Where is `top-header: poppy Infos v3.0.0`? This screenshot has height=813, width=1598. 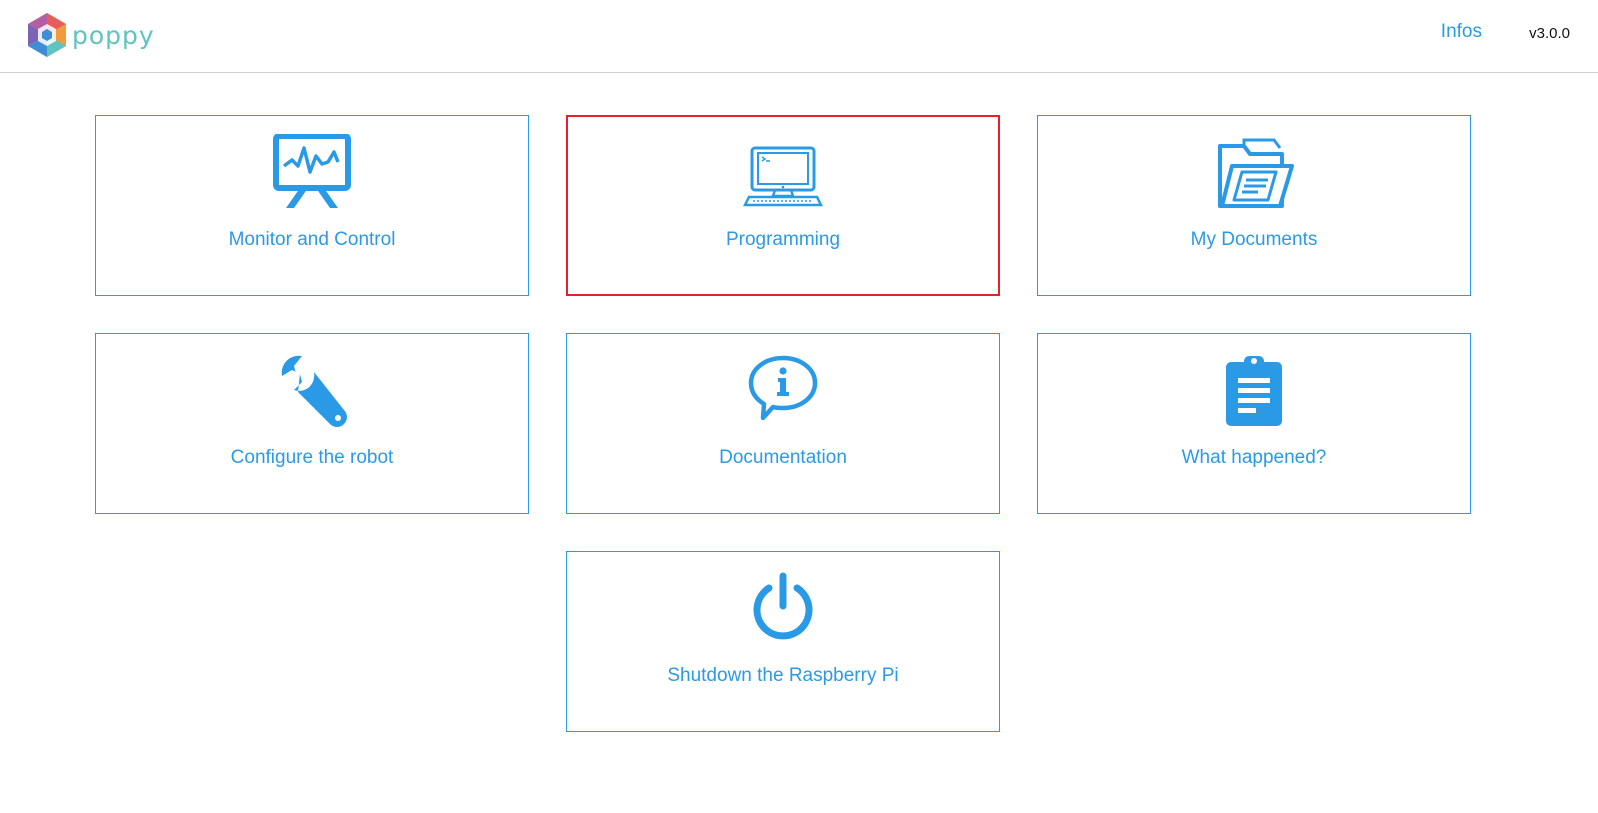 top-header: poppy Infos v3.0.0 is located at coordinates (799, 36).